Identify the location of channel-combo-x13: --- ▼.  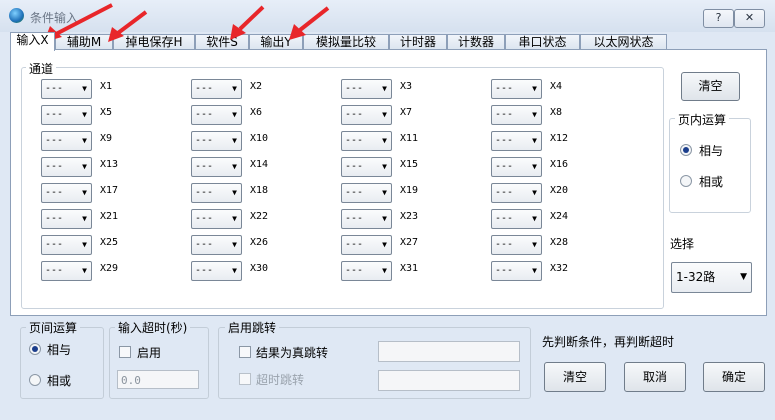
(66, 167).